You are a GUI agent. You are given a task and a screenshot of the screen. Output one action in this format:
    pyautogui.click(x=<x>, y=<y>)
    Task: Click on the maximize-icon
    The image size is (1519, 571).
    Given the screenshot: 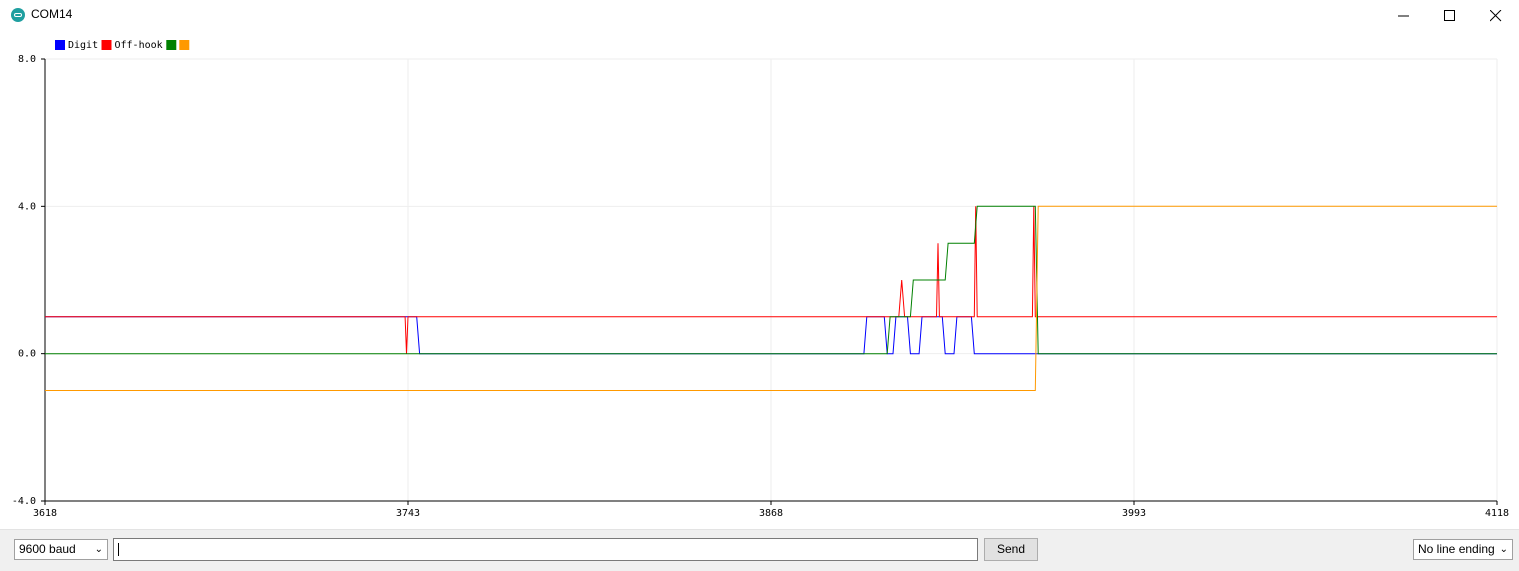 What is the action you would take?
    pyautogui.click(x=1449, y=15)
    